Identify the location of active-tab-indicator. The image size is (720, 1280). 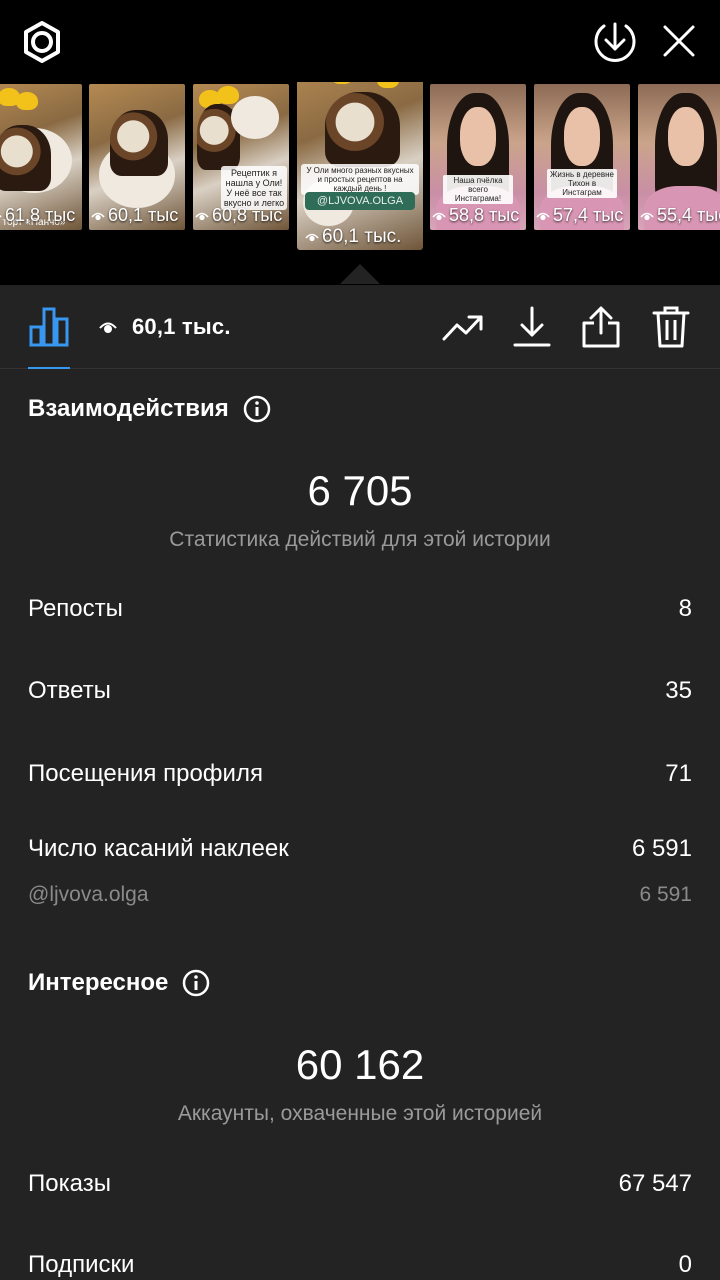
(49, 368).